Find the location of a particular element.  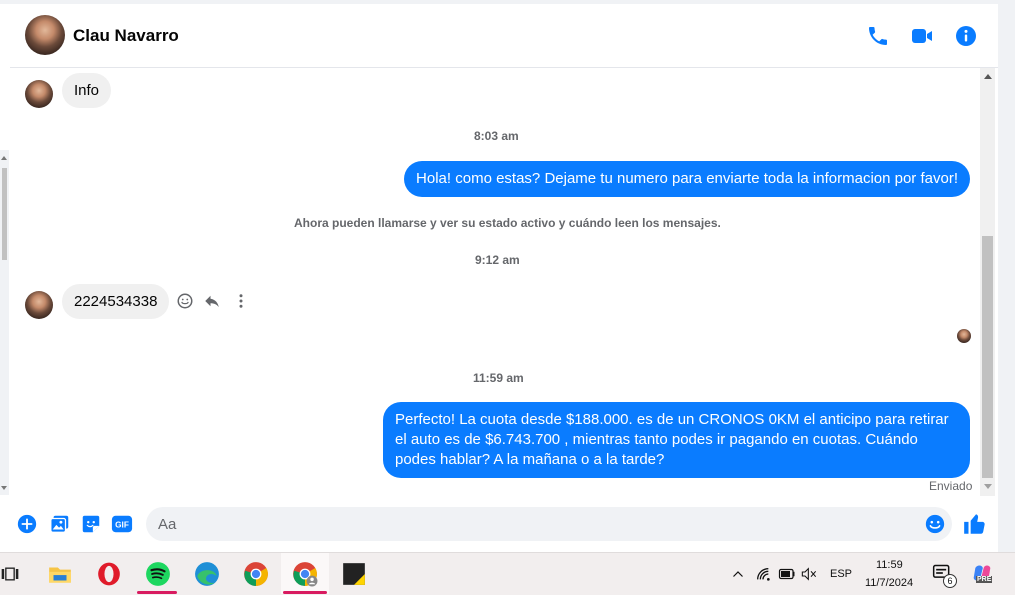

opera-icon is located at coordinates (109, 574).